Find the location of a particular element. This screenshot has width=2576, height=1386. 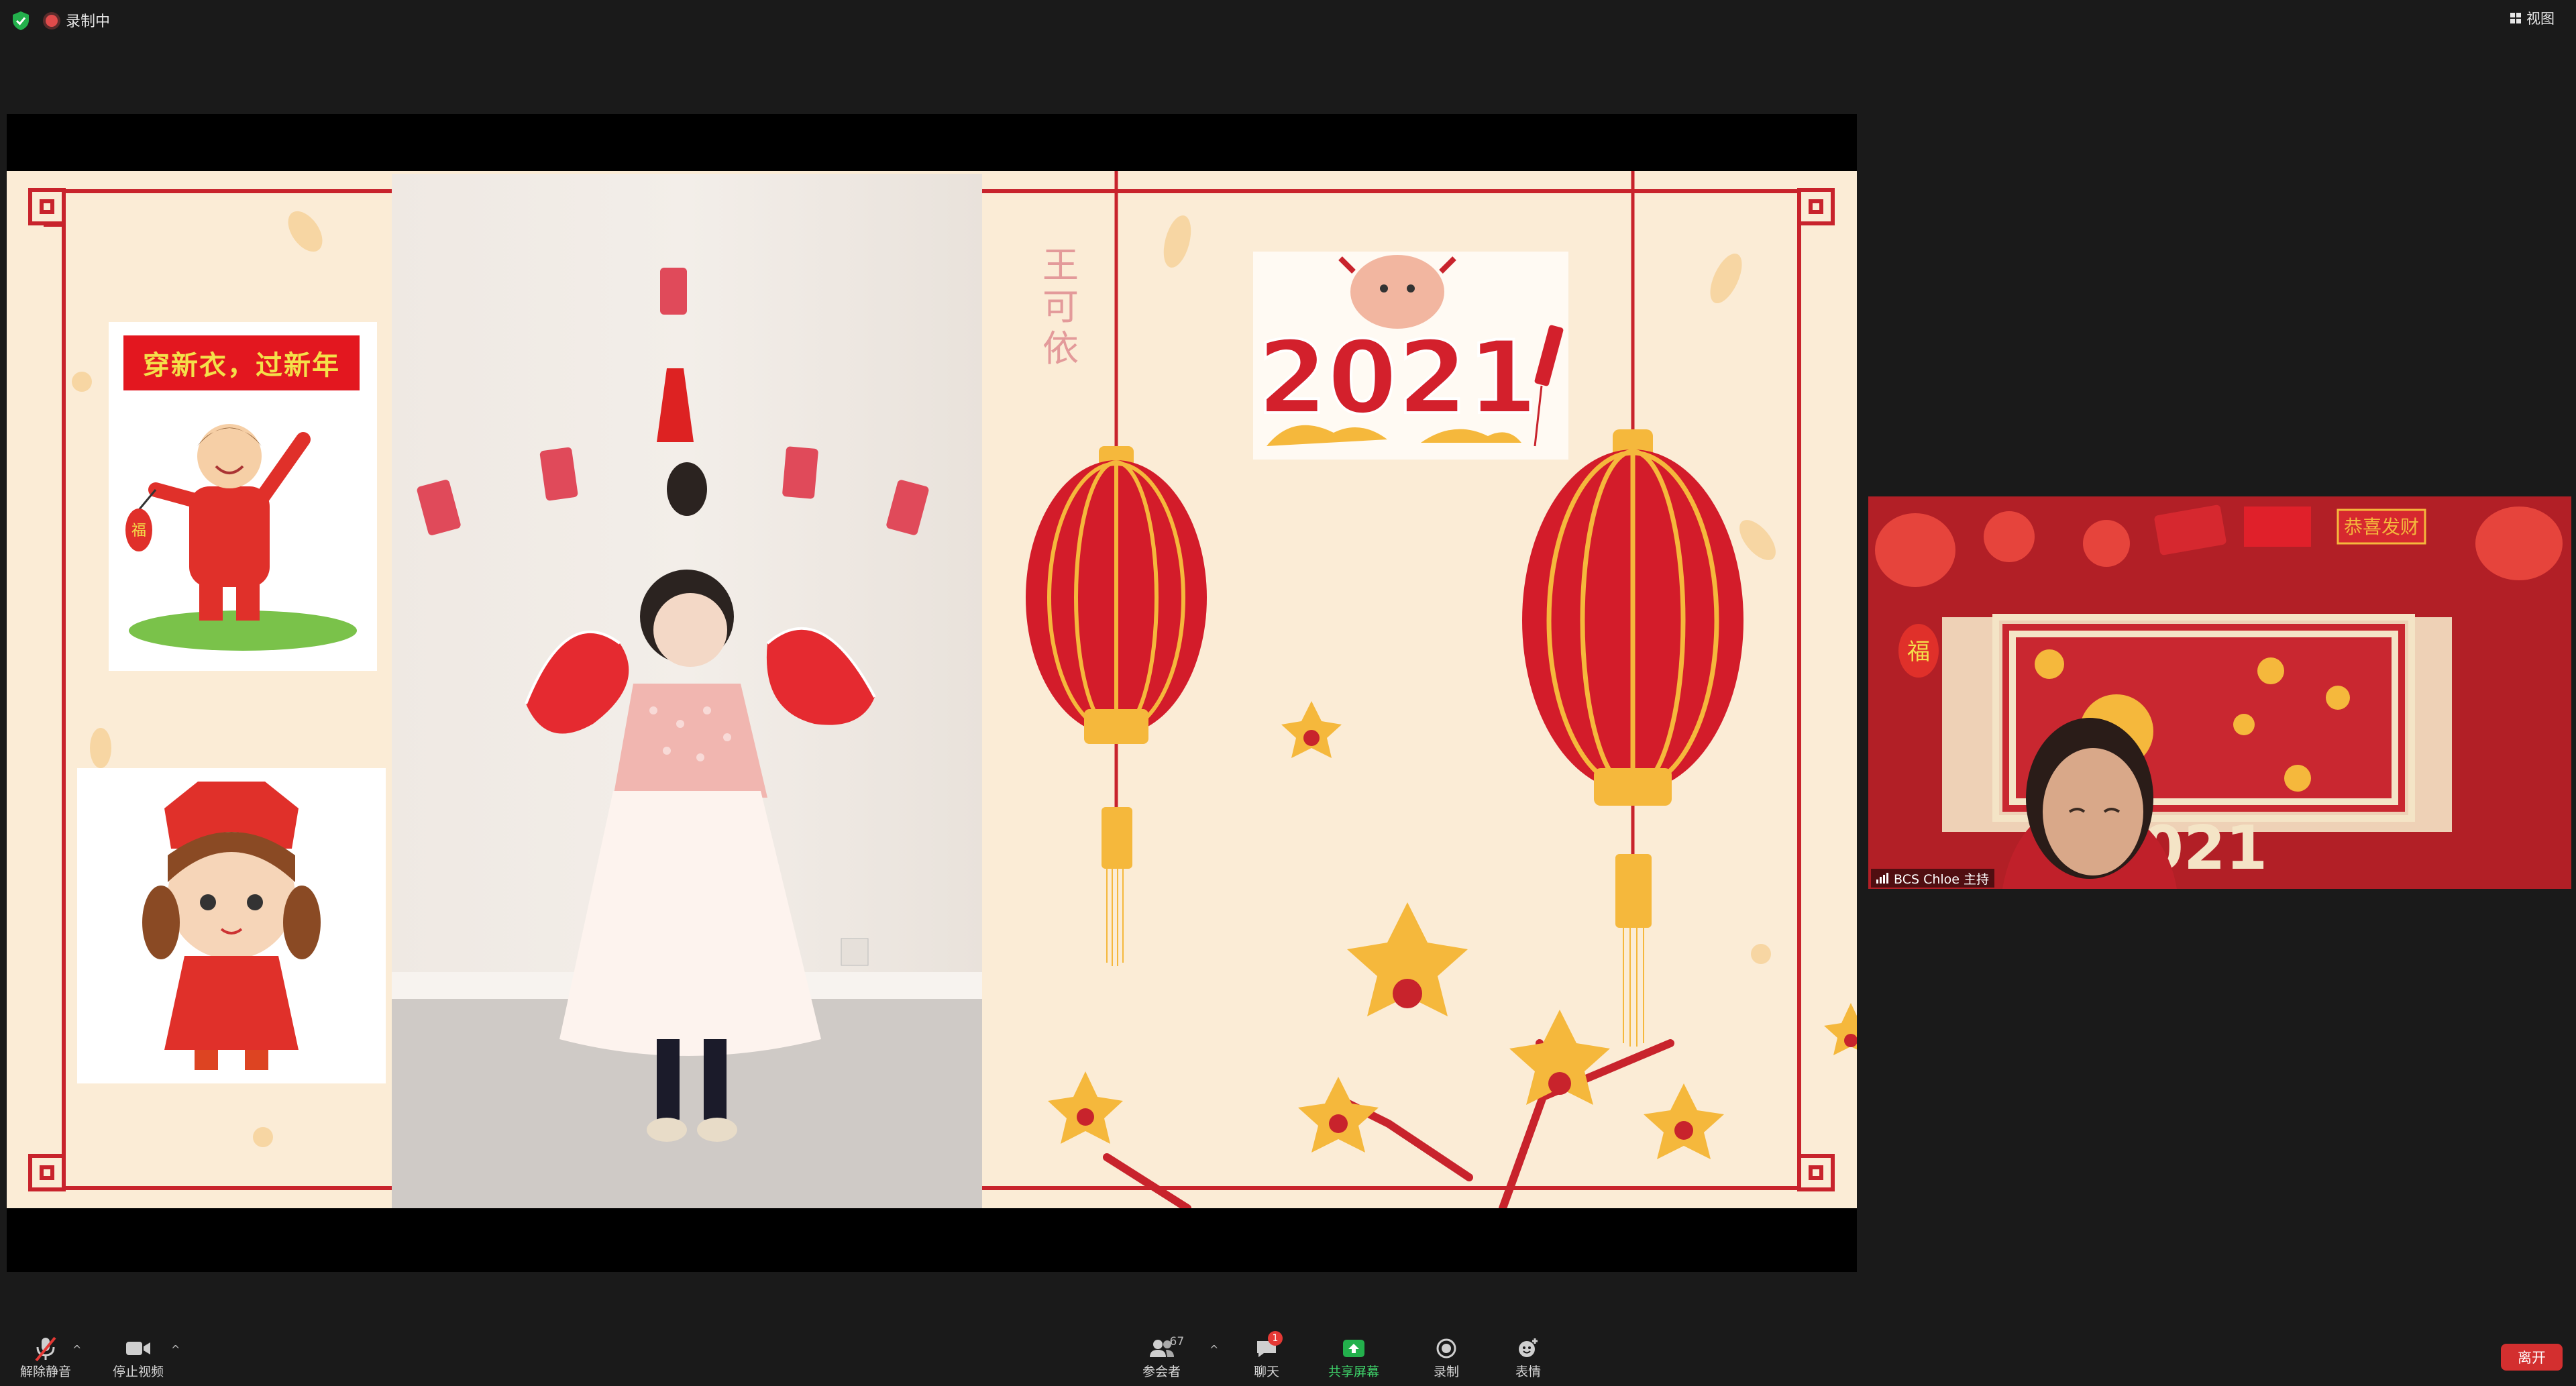

record-button: 录制 is located at coordinates (1446, 1357).